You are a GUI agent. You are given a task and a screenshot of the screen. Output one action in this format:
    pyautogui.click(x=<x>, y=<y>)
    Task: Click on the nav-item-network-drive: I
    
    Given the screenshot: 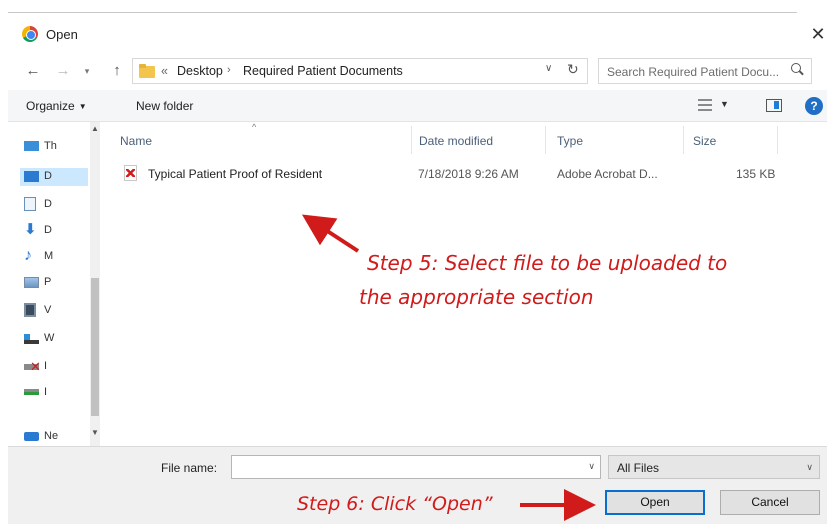 What is the action you would take?
    pyautogui.click(x=54, y=393)
    